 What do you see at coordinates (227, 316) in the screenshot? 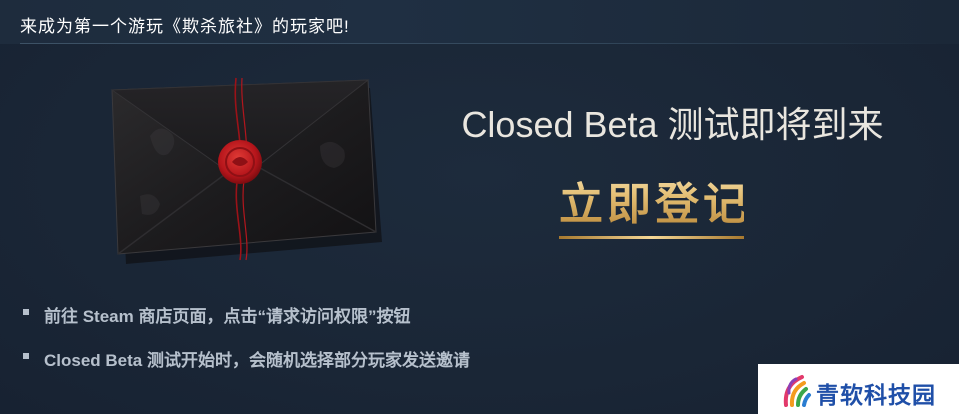
I see `list-item-text: 前往 Steam 商店页面，点击“请求访问权限”按钮` at bounding box center [227, 316].